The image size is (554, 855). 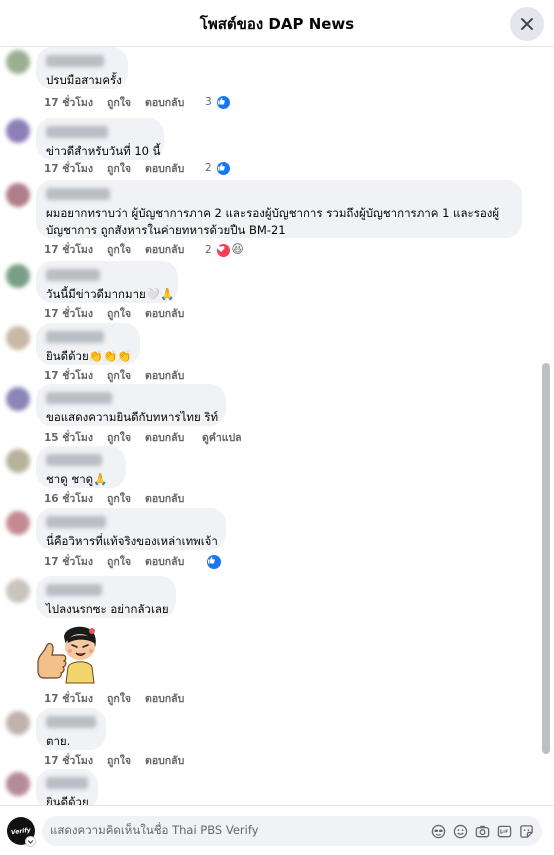 What do you see at coordinates (81, 467) in the screenshot?
I see `comment-bubble: ชาดู ชาดู🙏` at bounding box center [81, 467].